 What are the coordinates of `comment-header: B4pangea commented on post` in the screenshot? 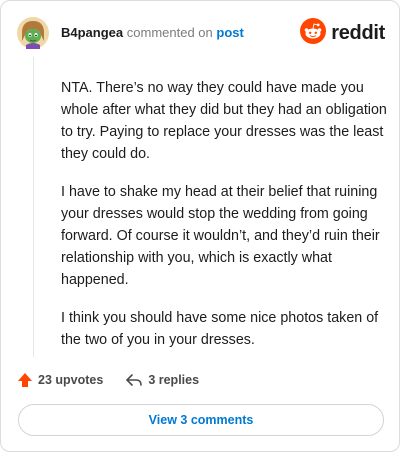 It's located at (152, 33).